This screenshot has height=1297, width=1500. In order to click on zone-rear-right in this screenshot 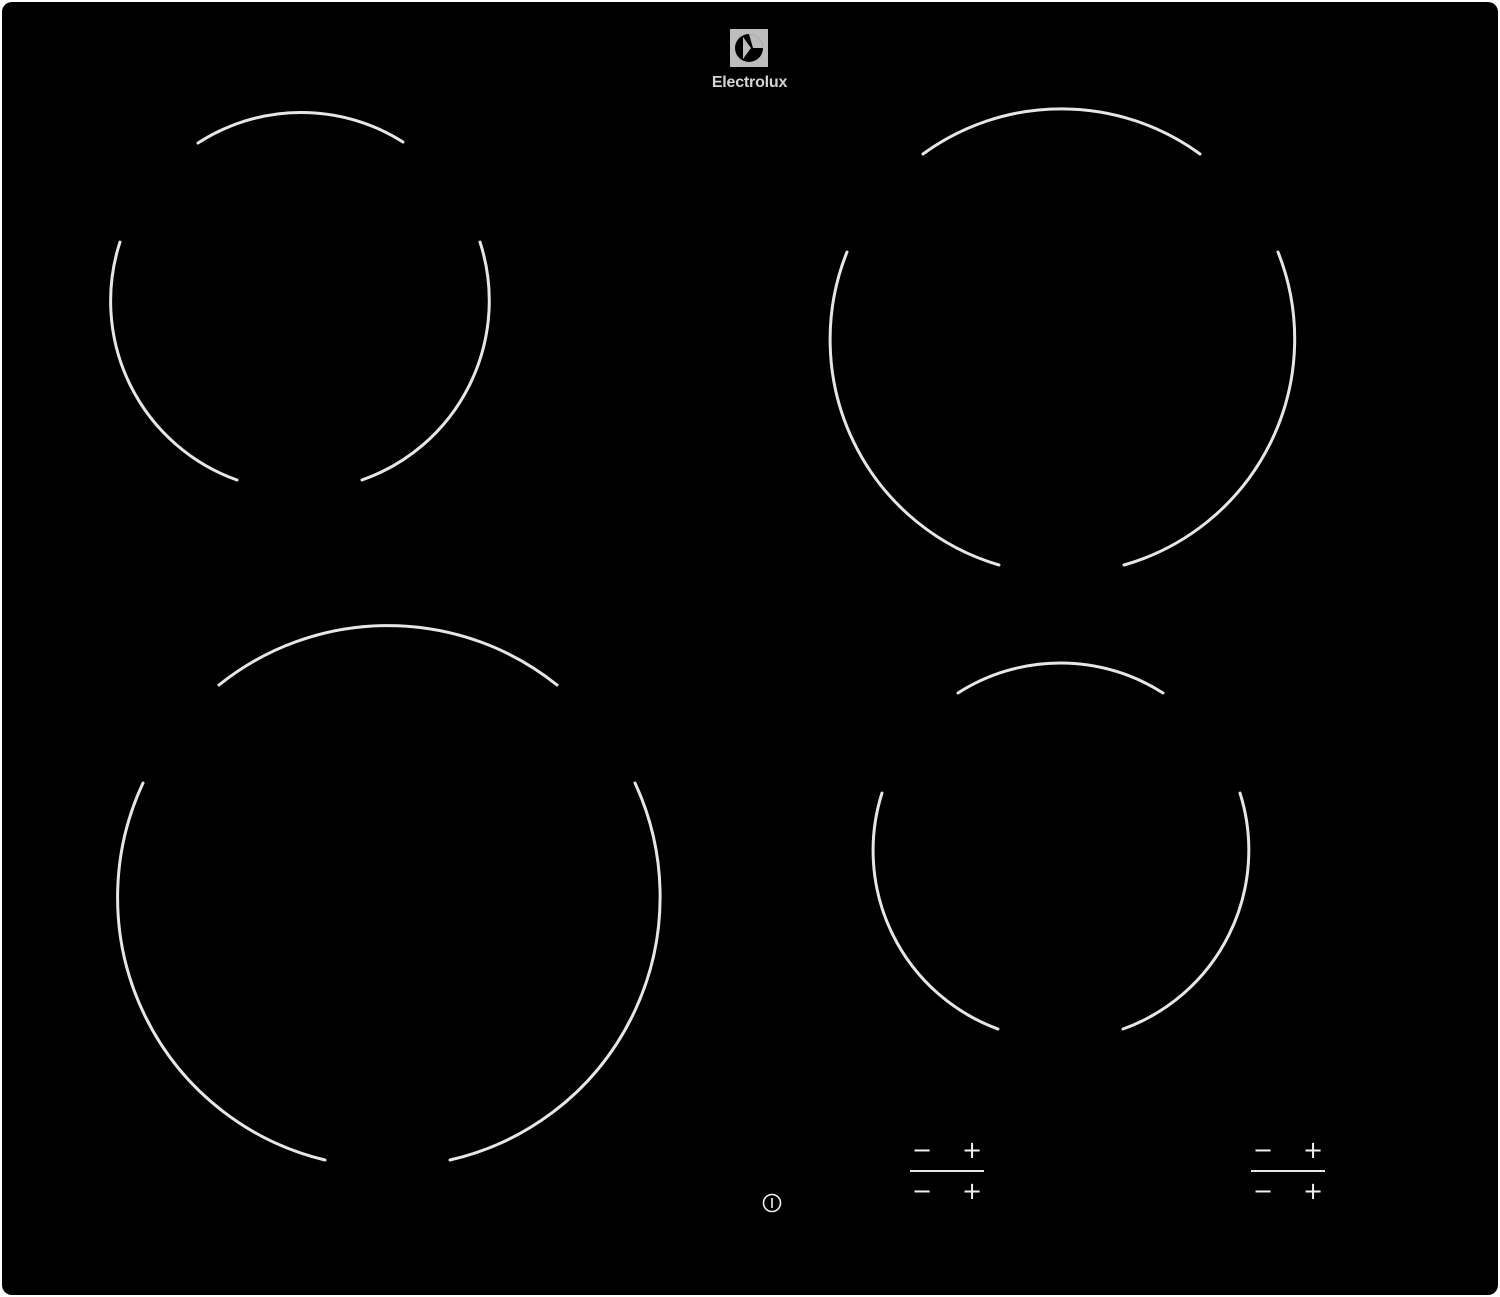, I will do `click(1062, 337)`.